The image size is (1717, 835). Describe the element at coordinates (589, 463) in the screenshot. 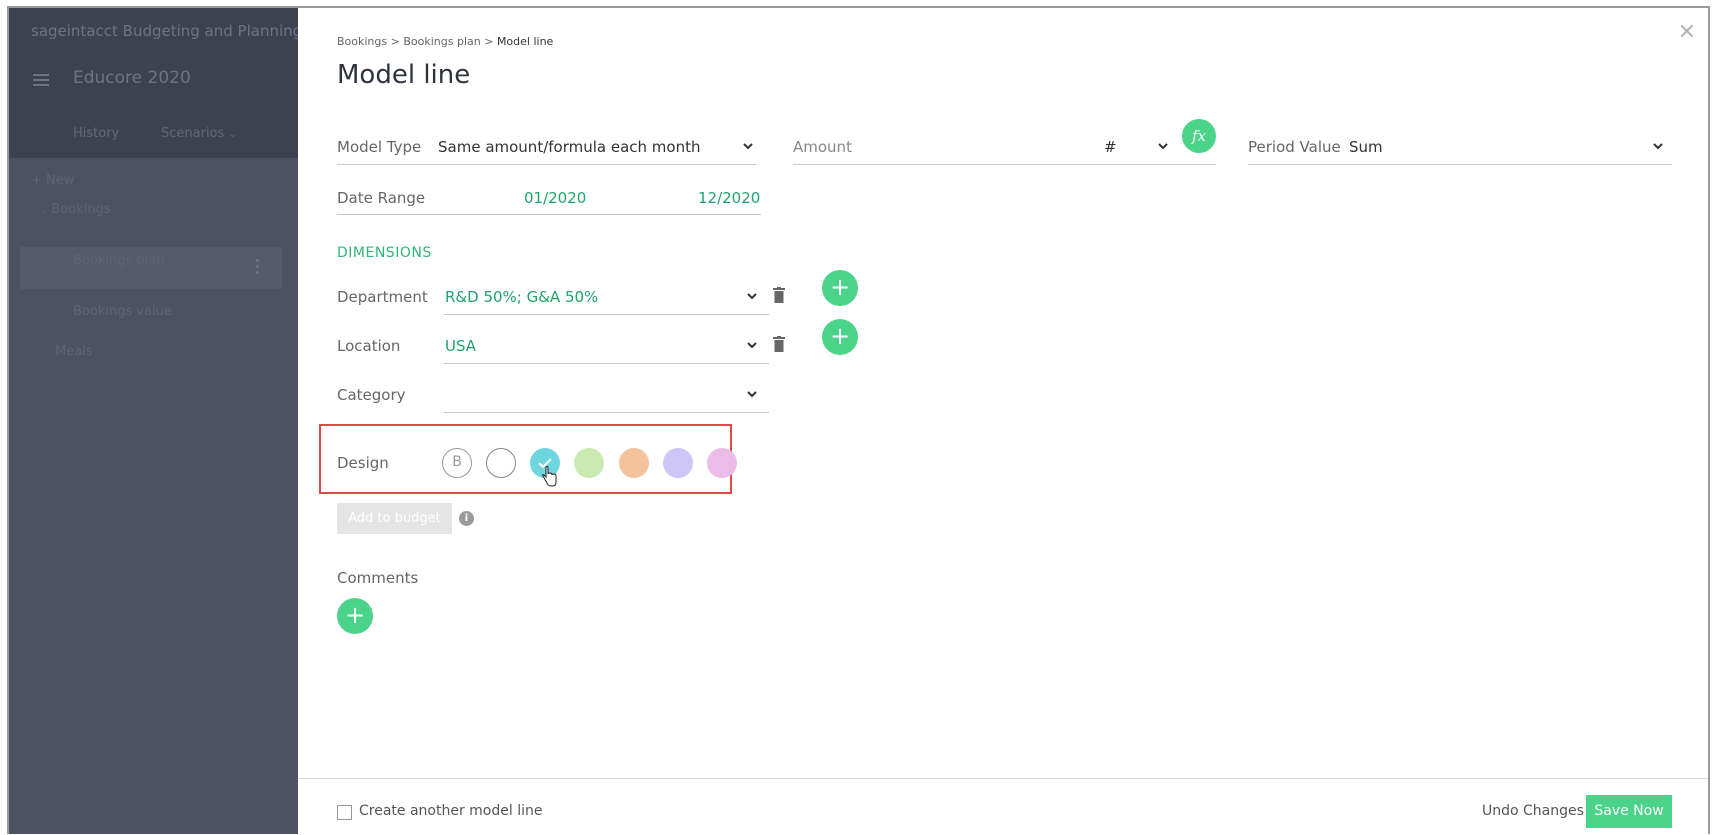

I see `color-swatch-green` at that location.